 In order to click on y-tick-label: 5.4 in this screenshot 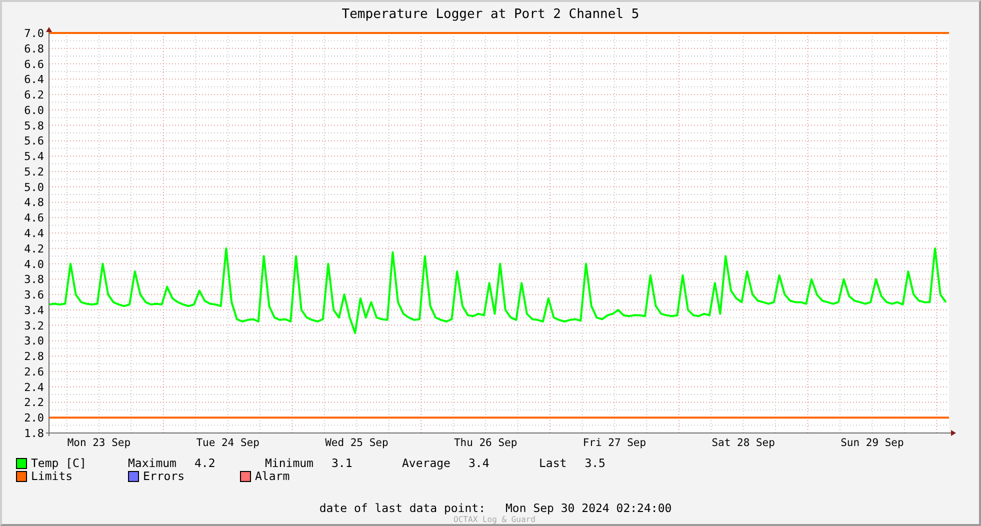, I will do `click(34, 156)`.